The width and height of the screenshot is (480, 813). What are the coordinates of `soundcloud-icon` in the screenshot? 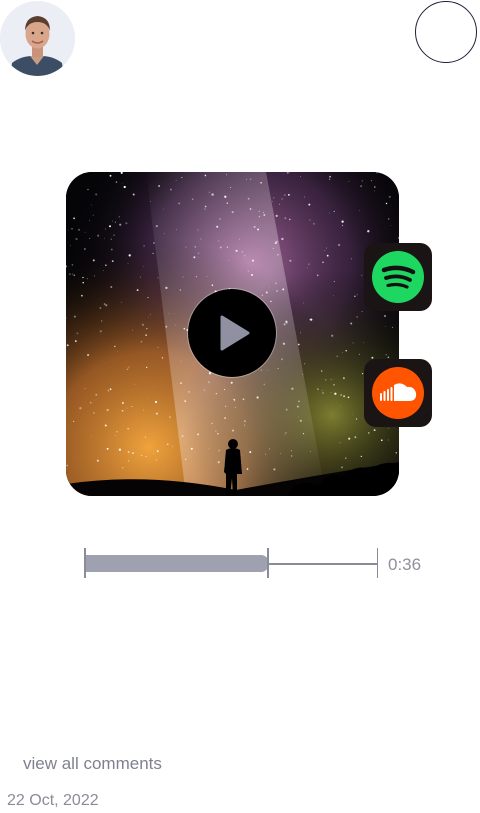 It's located at (398, 393).